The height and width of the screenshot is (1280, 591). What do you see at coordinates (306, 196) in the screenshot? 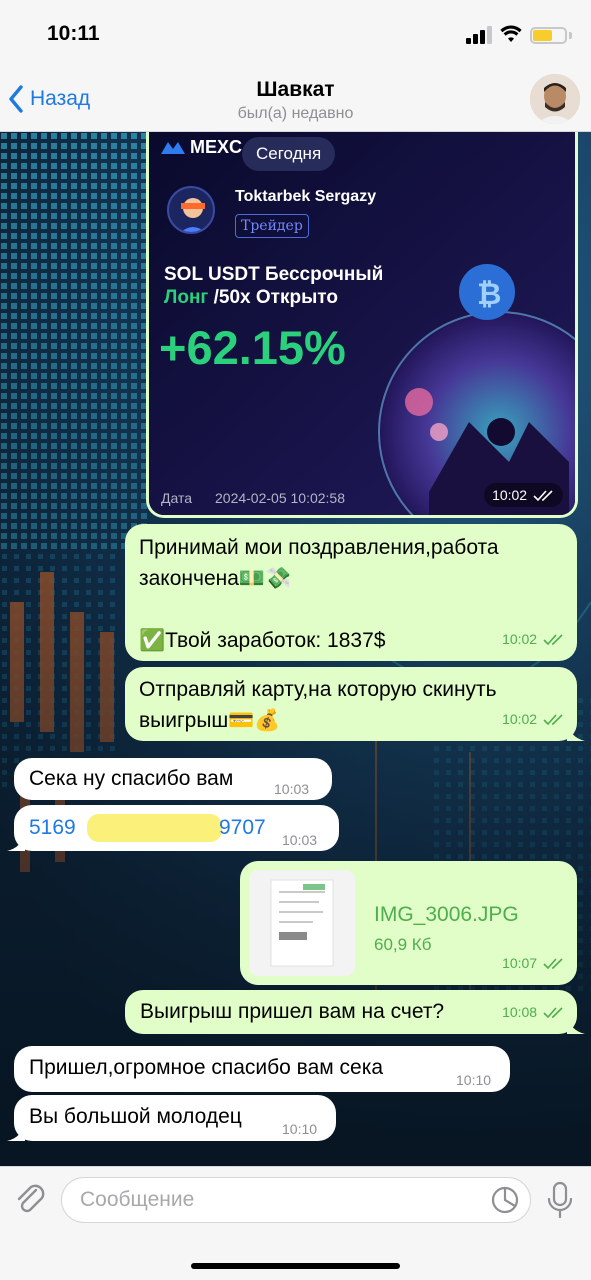
I see `trader-name: Toktarbek Sergazy` at bounding box center [306, 196].